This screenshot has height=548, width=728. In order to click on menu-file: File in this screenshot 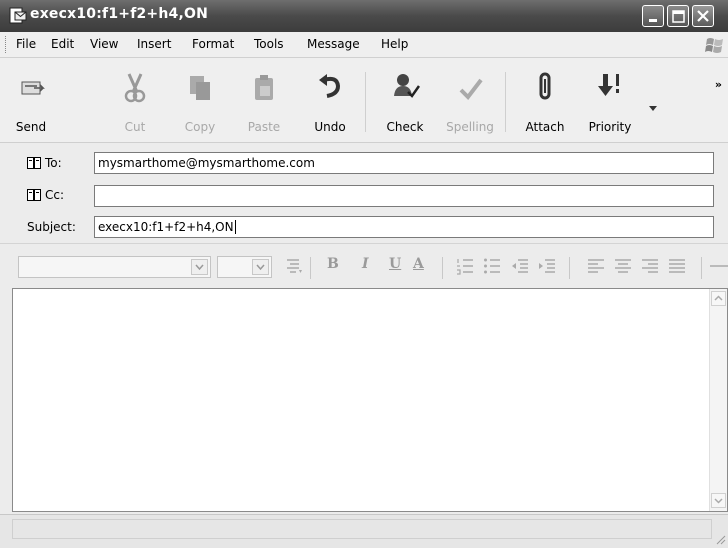, I will do `click(26, 44)`.